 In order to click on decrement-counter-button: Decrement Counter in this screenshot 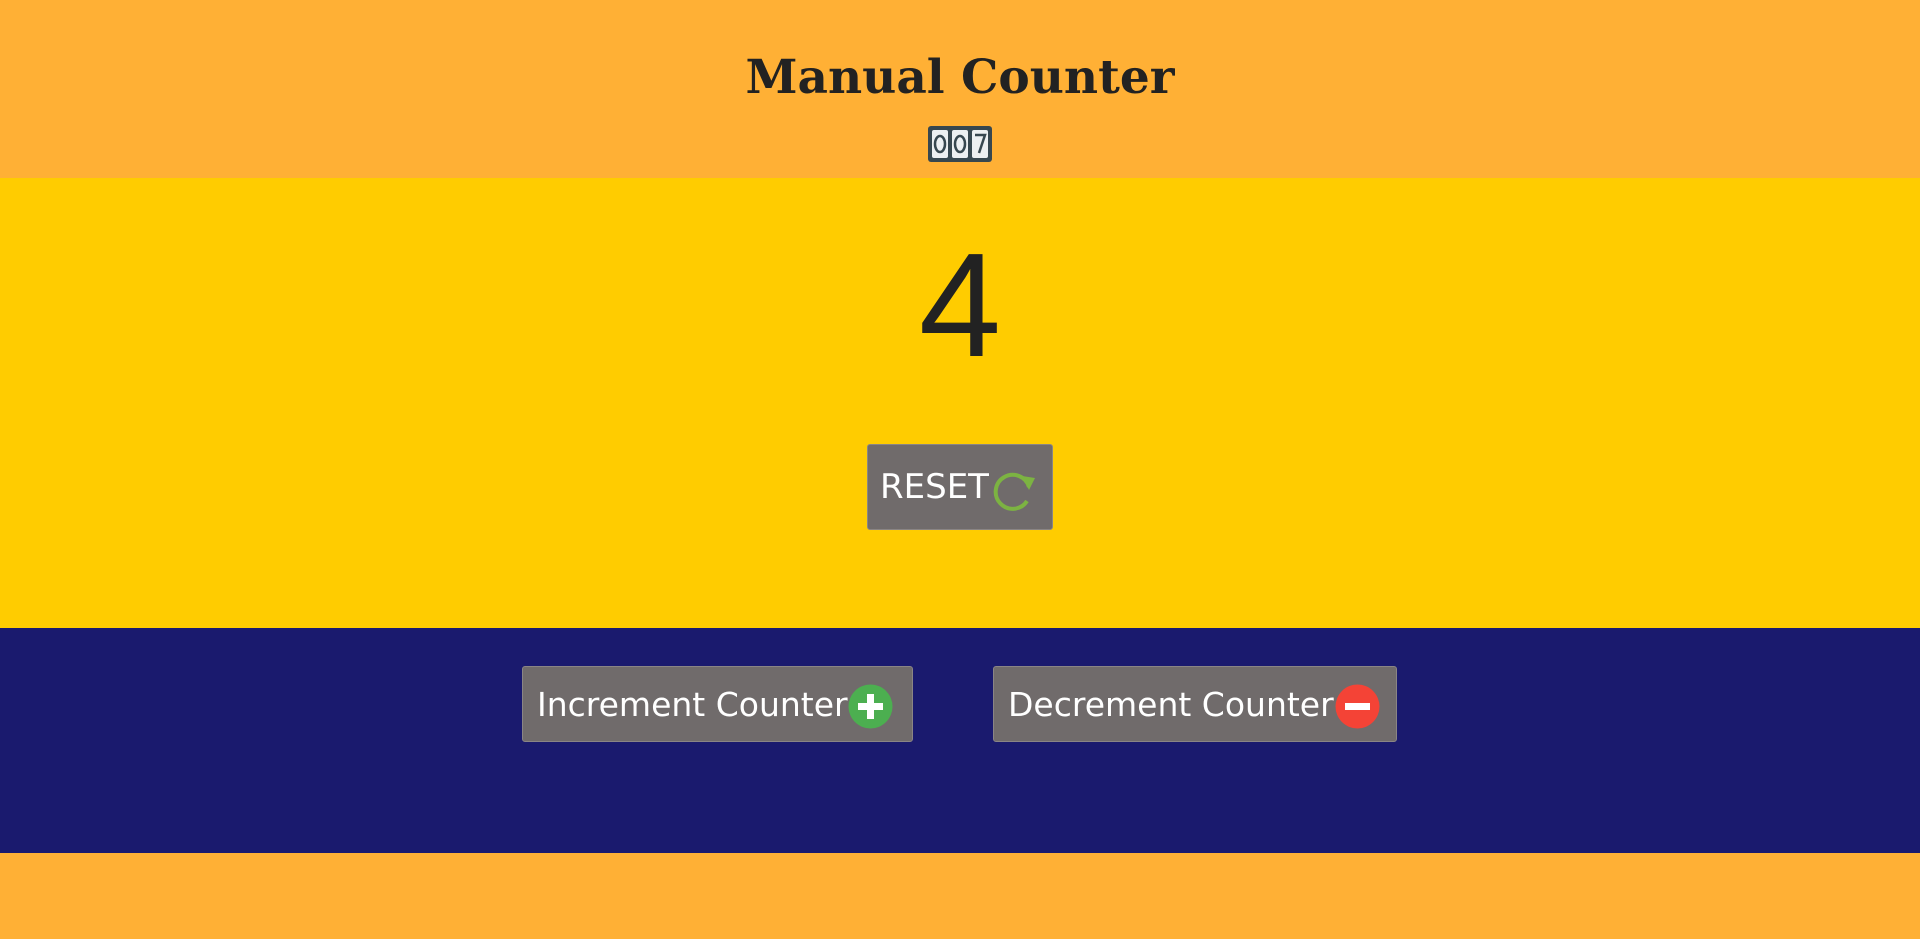, I will do `click(1195, 704)`.